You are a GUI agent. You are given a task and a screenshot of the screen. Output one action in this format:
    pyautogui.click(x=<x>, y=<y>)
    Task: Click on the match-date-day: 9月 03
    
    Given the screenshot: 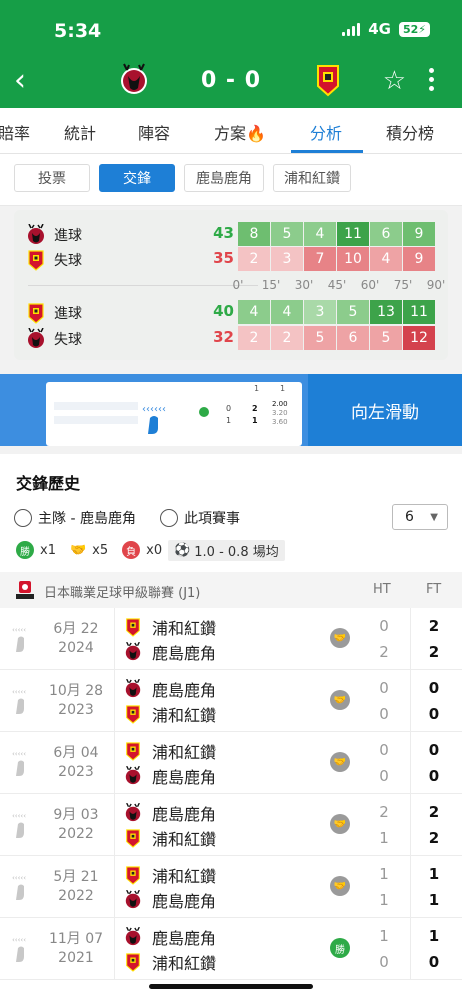 What is the action you would take?
    pyautogui.click(x=76, y=815)
    